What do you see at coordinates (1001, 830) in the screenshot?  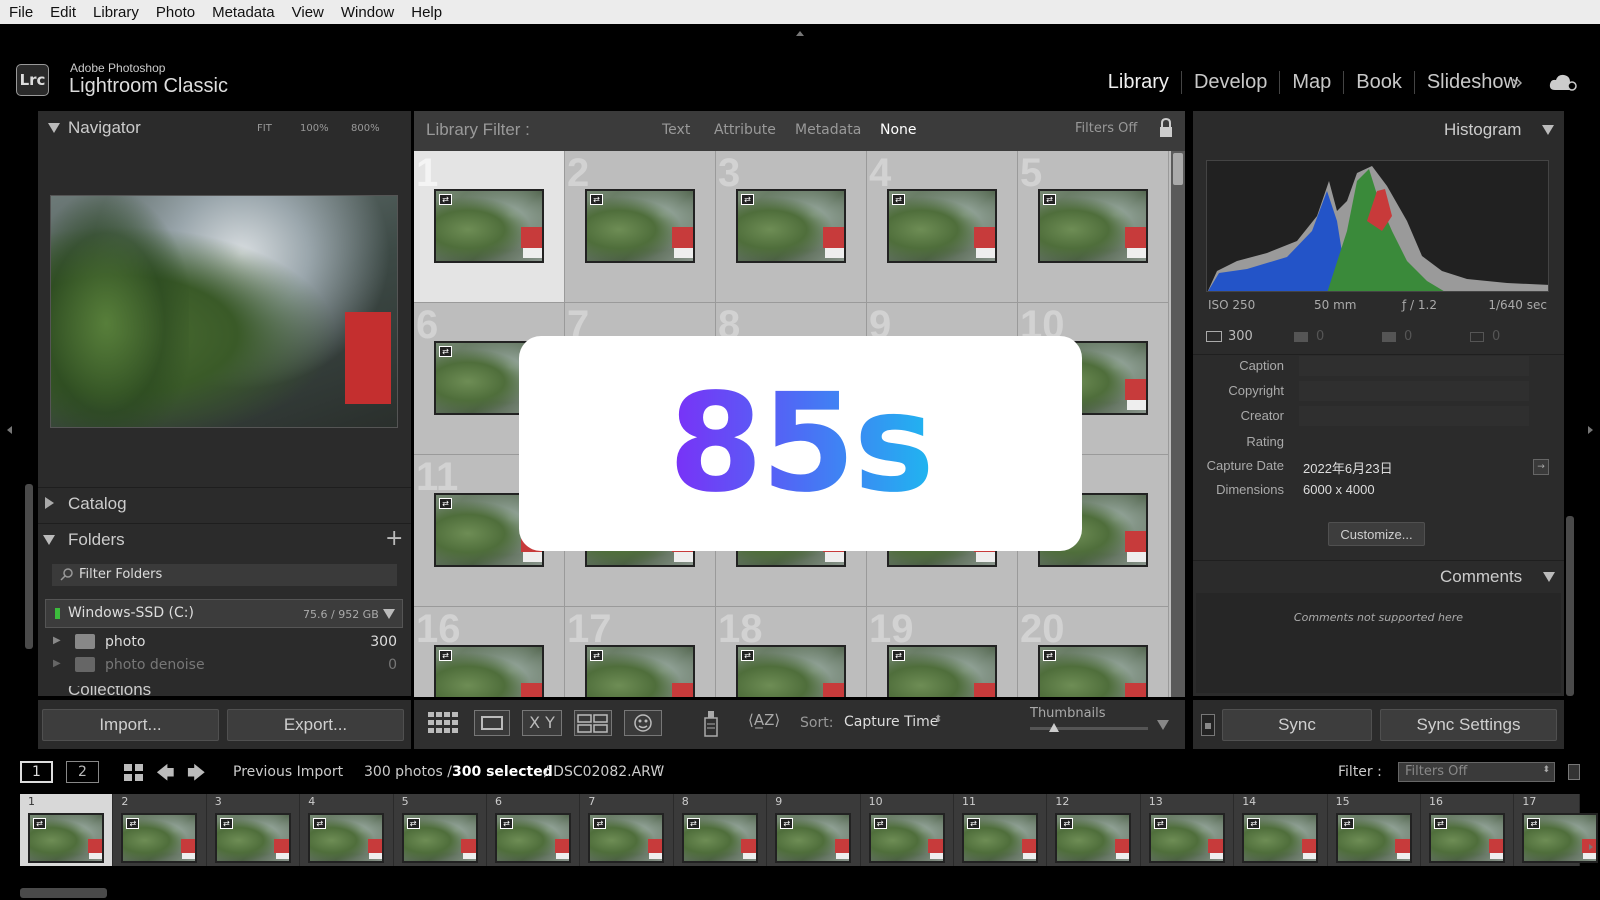 I see `filmstrip-cell: 11 ⇄` at bounding box center [1001, 830].